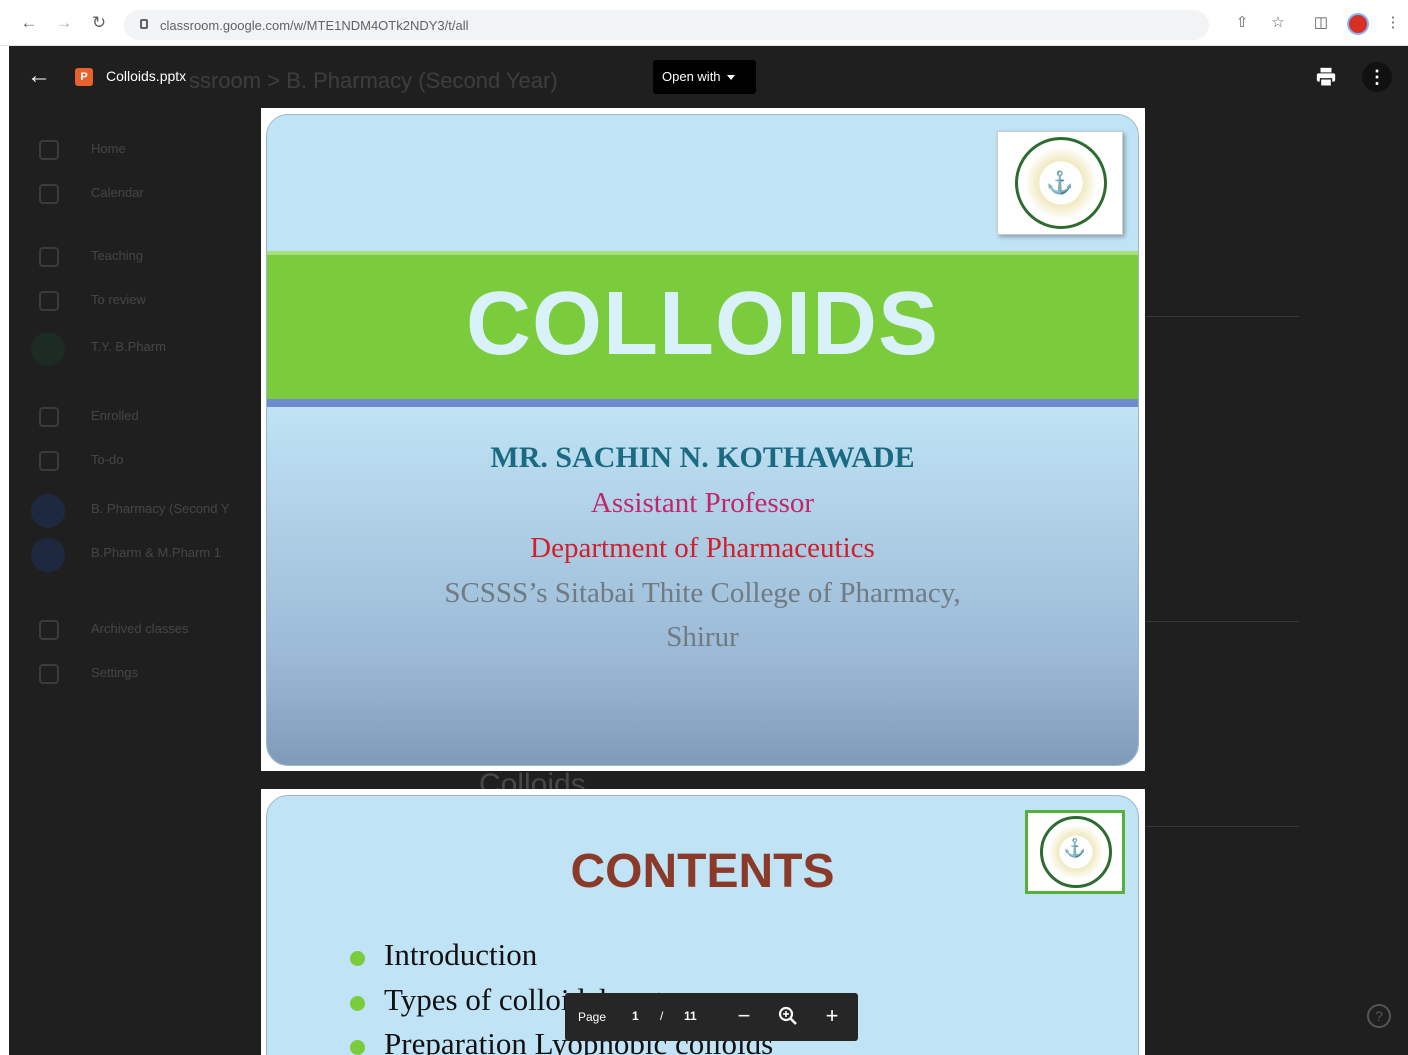 This screenshot has width=1408, height=1055. I want to click on back-icon: ←, so click(29, 23).